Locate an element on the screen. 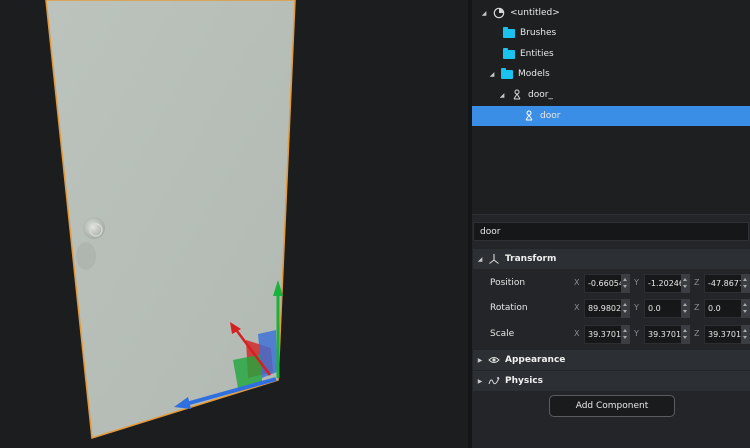 The width and height of the screenshot is (750, 448). tree-item-label: Entities is located at coordinates (537, 54).